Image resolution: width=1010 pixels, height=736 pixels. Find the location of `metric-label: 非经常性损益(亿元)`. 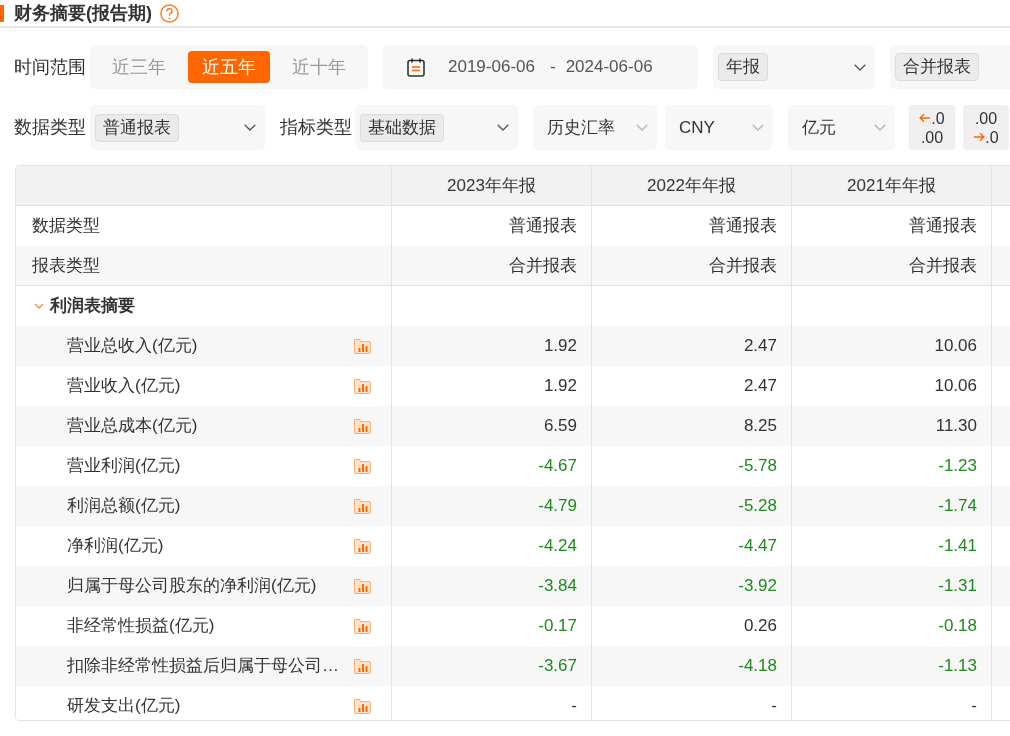

metric-label: 非经常性损益(亿元) is located at coordinates (141, 626).